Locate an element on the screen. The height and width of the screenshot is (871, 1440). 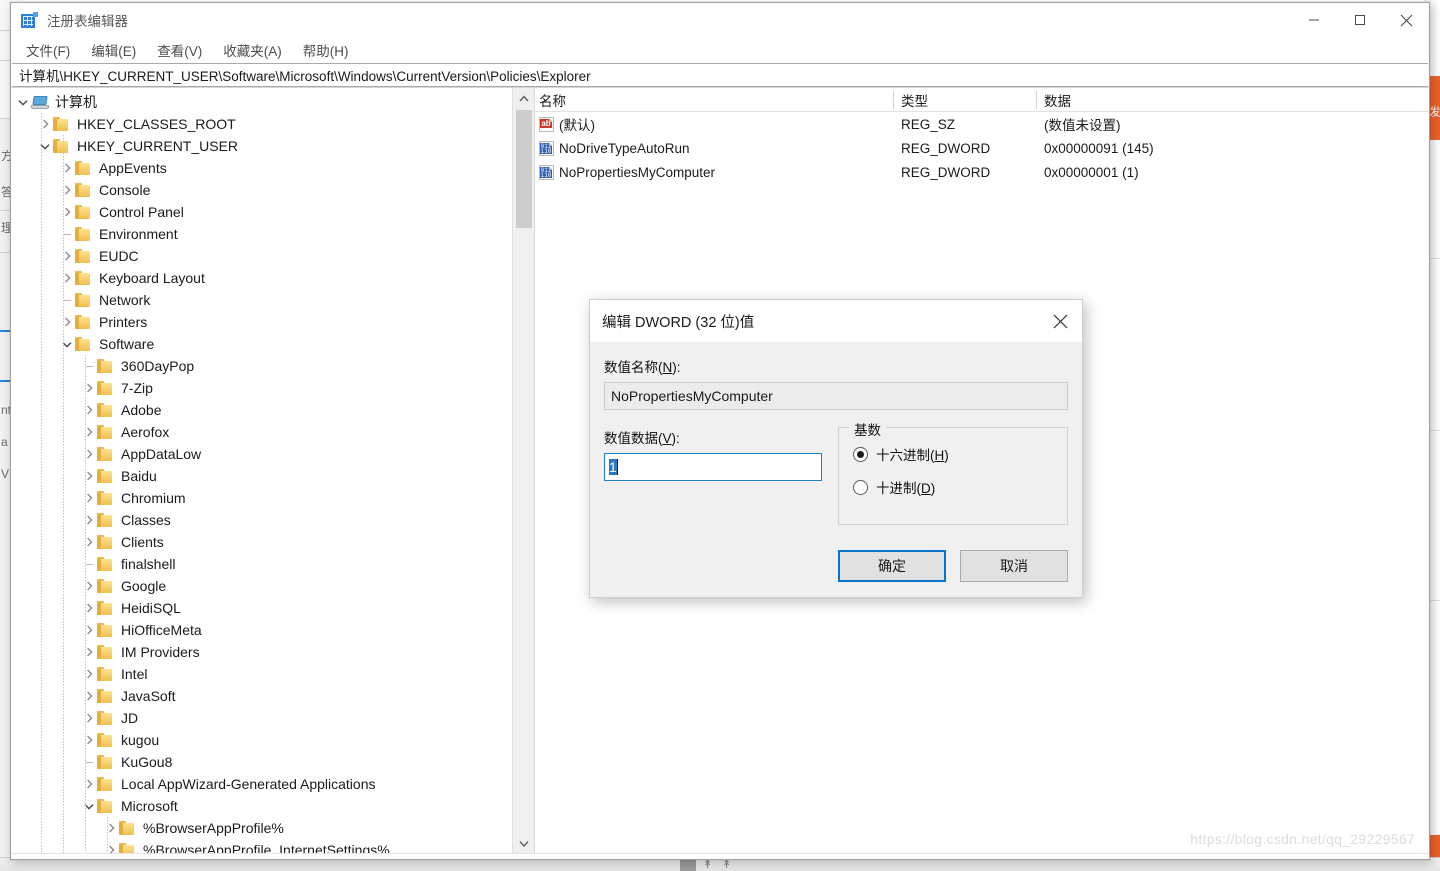
menu-view: 查看(V) is located at coordinates (181, 50).